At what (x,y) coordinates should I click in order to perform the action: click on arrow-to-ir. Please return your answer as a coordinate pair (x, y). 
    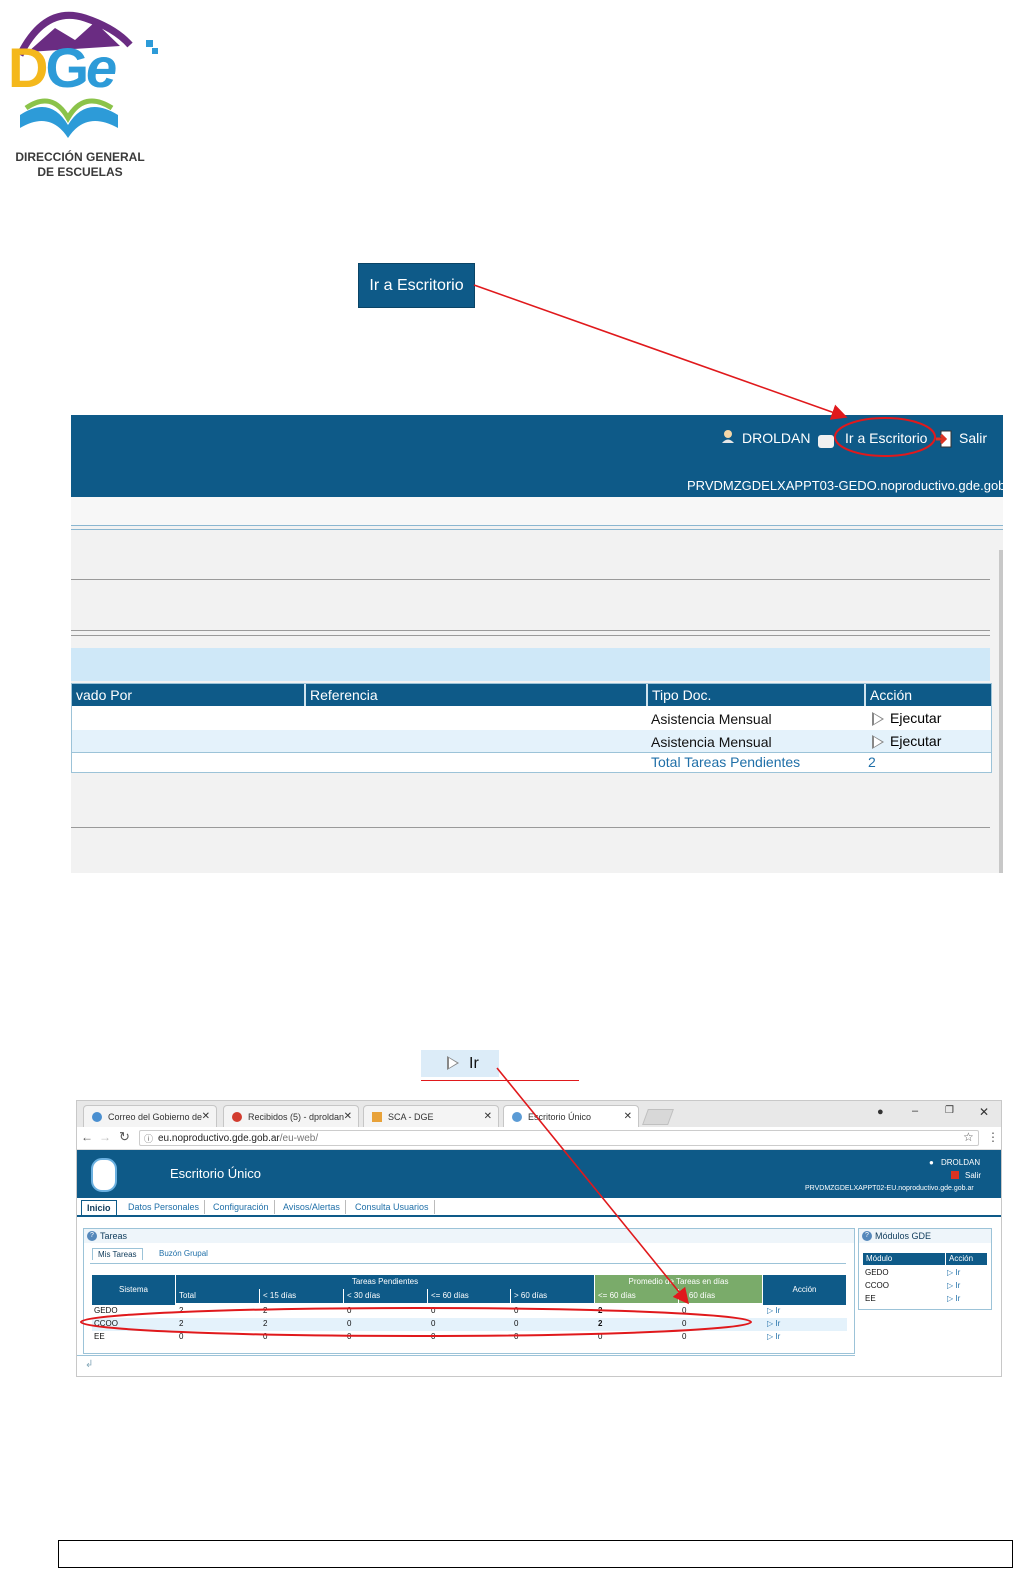
    Looking at the image, I should click on (593, 1186).